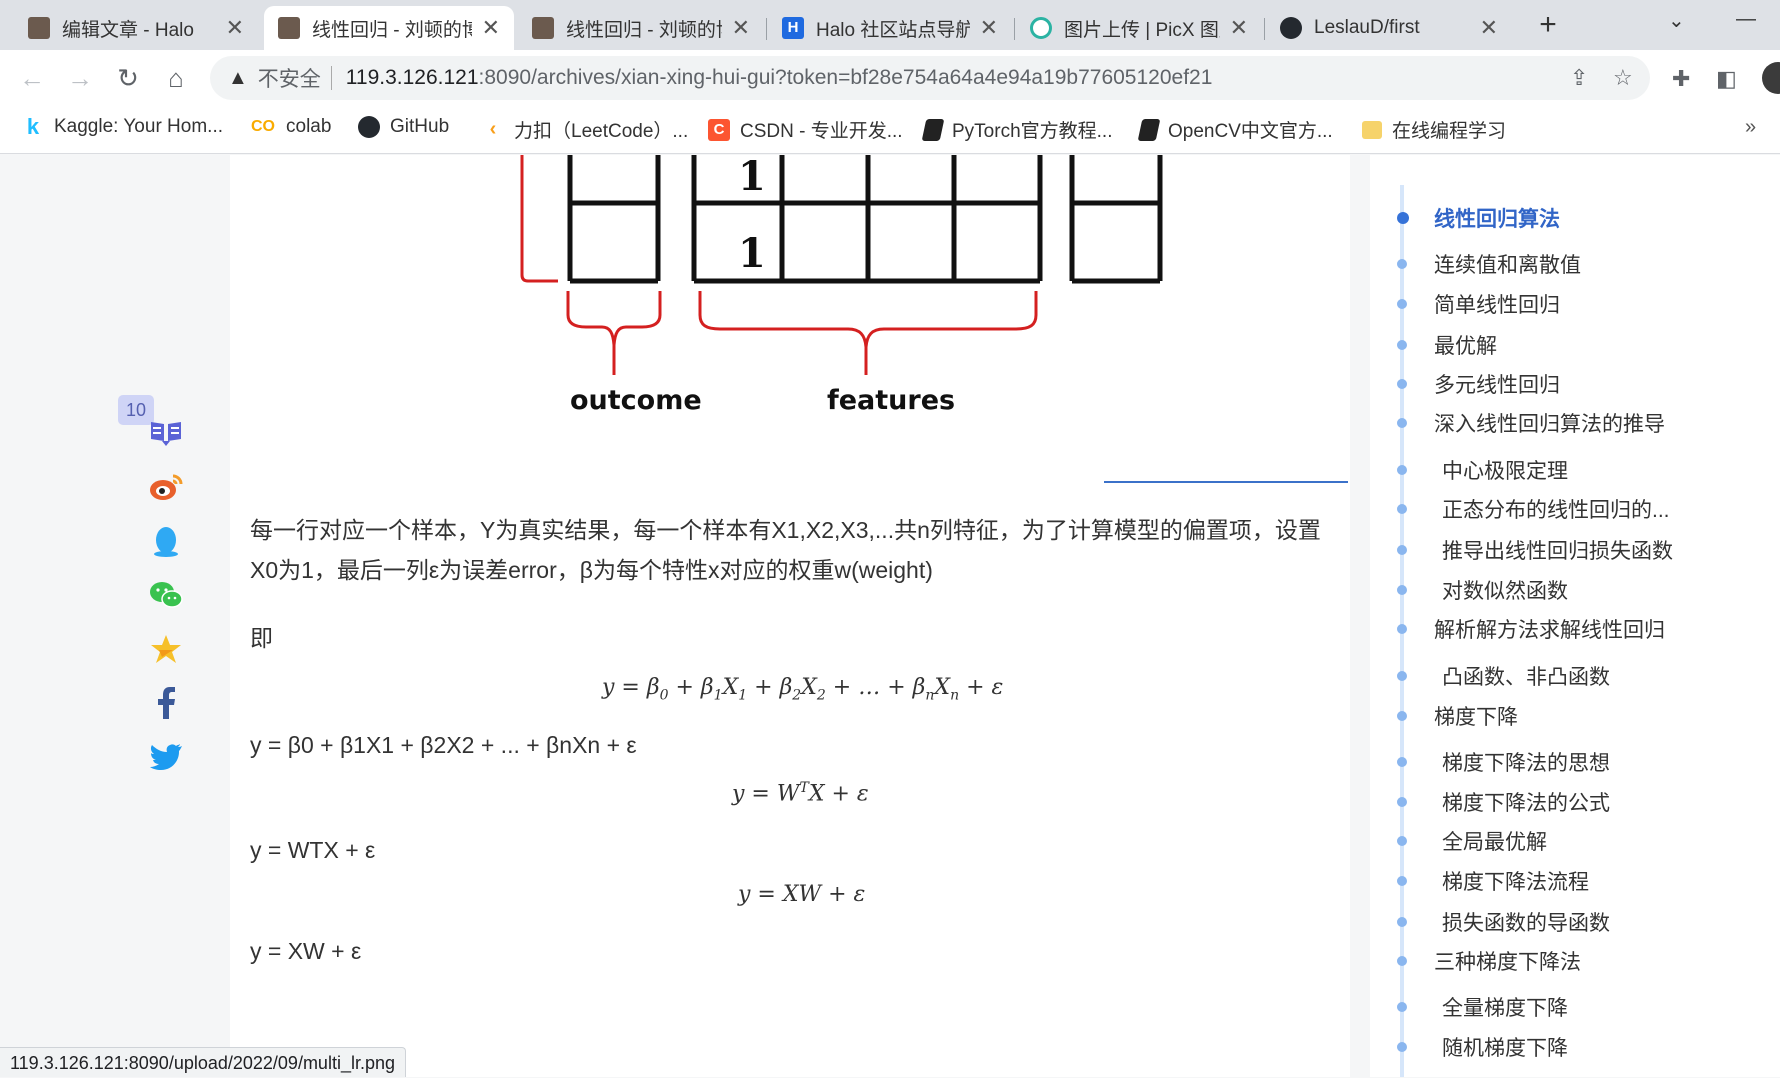 The width and height of the screenshot is (1780, 1078). I want to click on bookmark-colab: CO colab, so click(290, 127).